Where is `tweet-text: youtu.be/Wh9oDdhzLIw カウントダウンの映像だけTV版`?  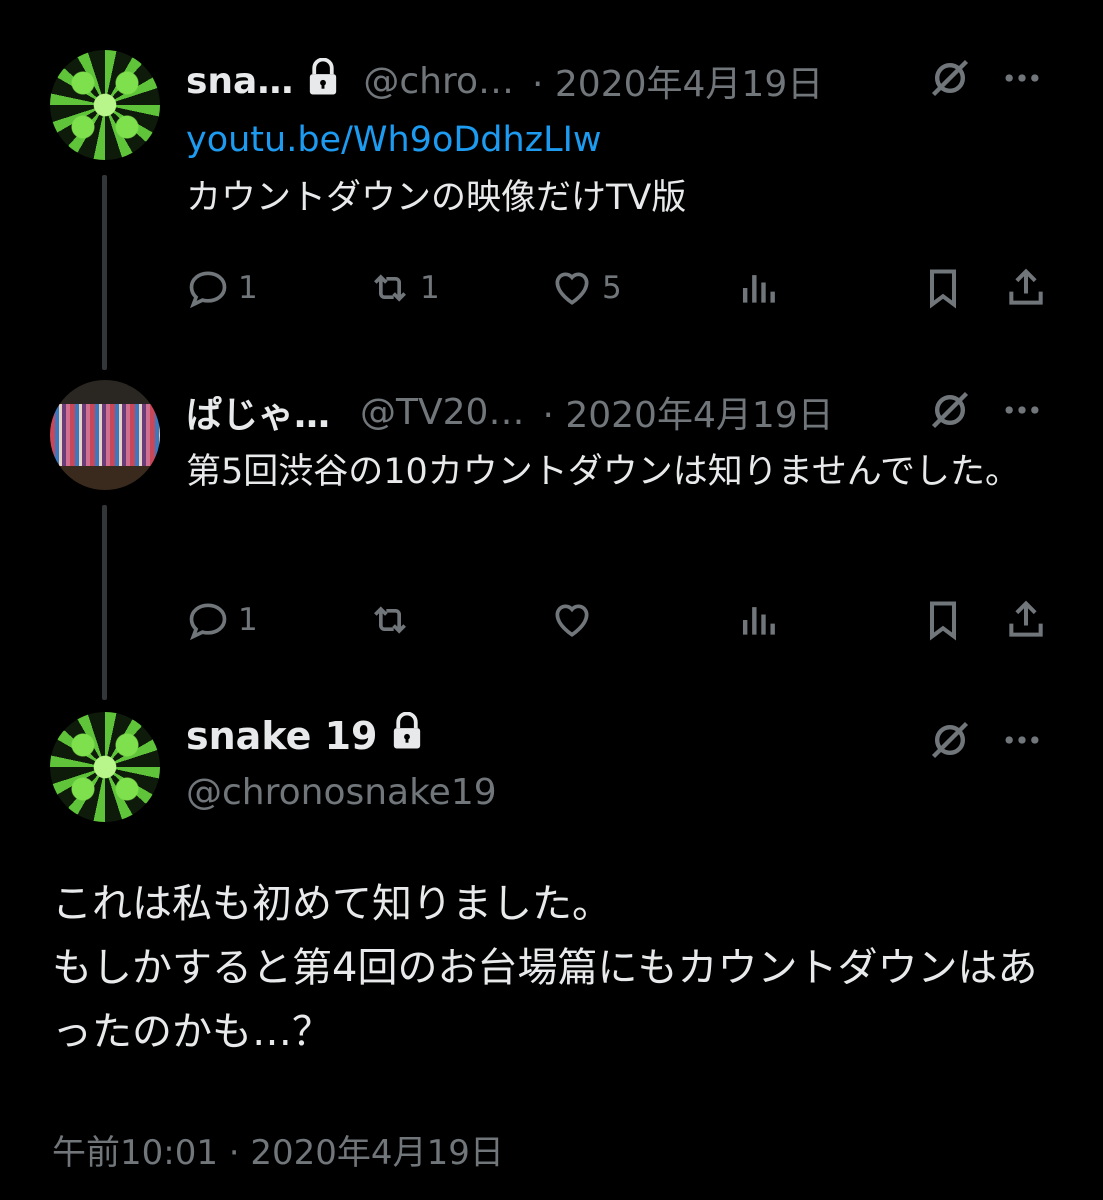 tweet-text: youtu.be/Wh9oDdhzLIw カウントダウンの映像だけTV版 is located at coordinates (436, 169).